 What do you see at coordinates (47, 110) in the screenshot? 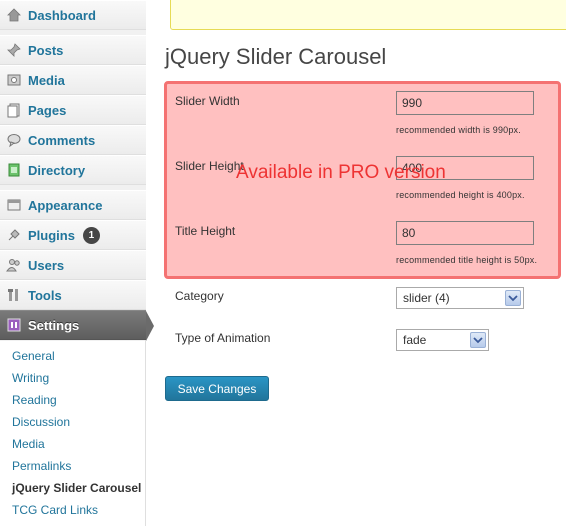
I see `sidebar-item-label: Pages` at bounding box center [47, 110].